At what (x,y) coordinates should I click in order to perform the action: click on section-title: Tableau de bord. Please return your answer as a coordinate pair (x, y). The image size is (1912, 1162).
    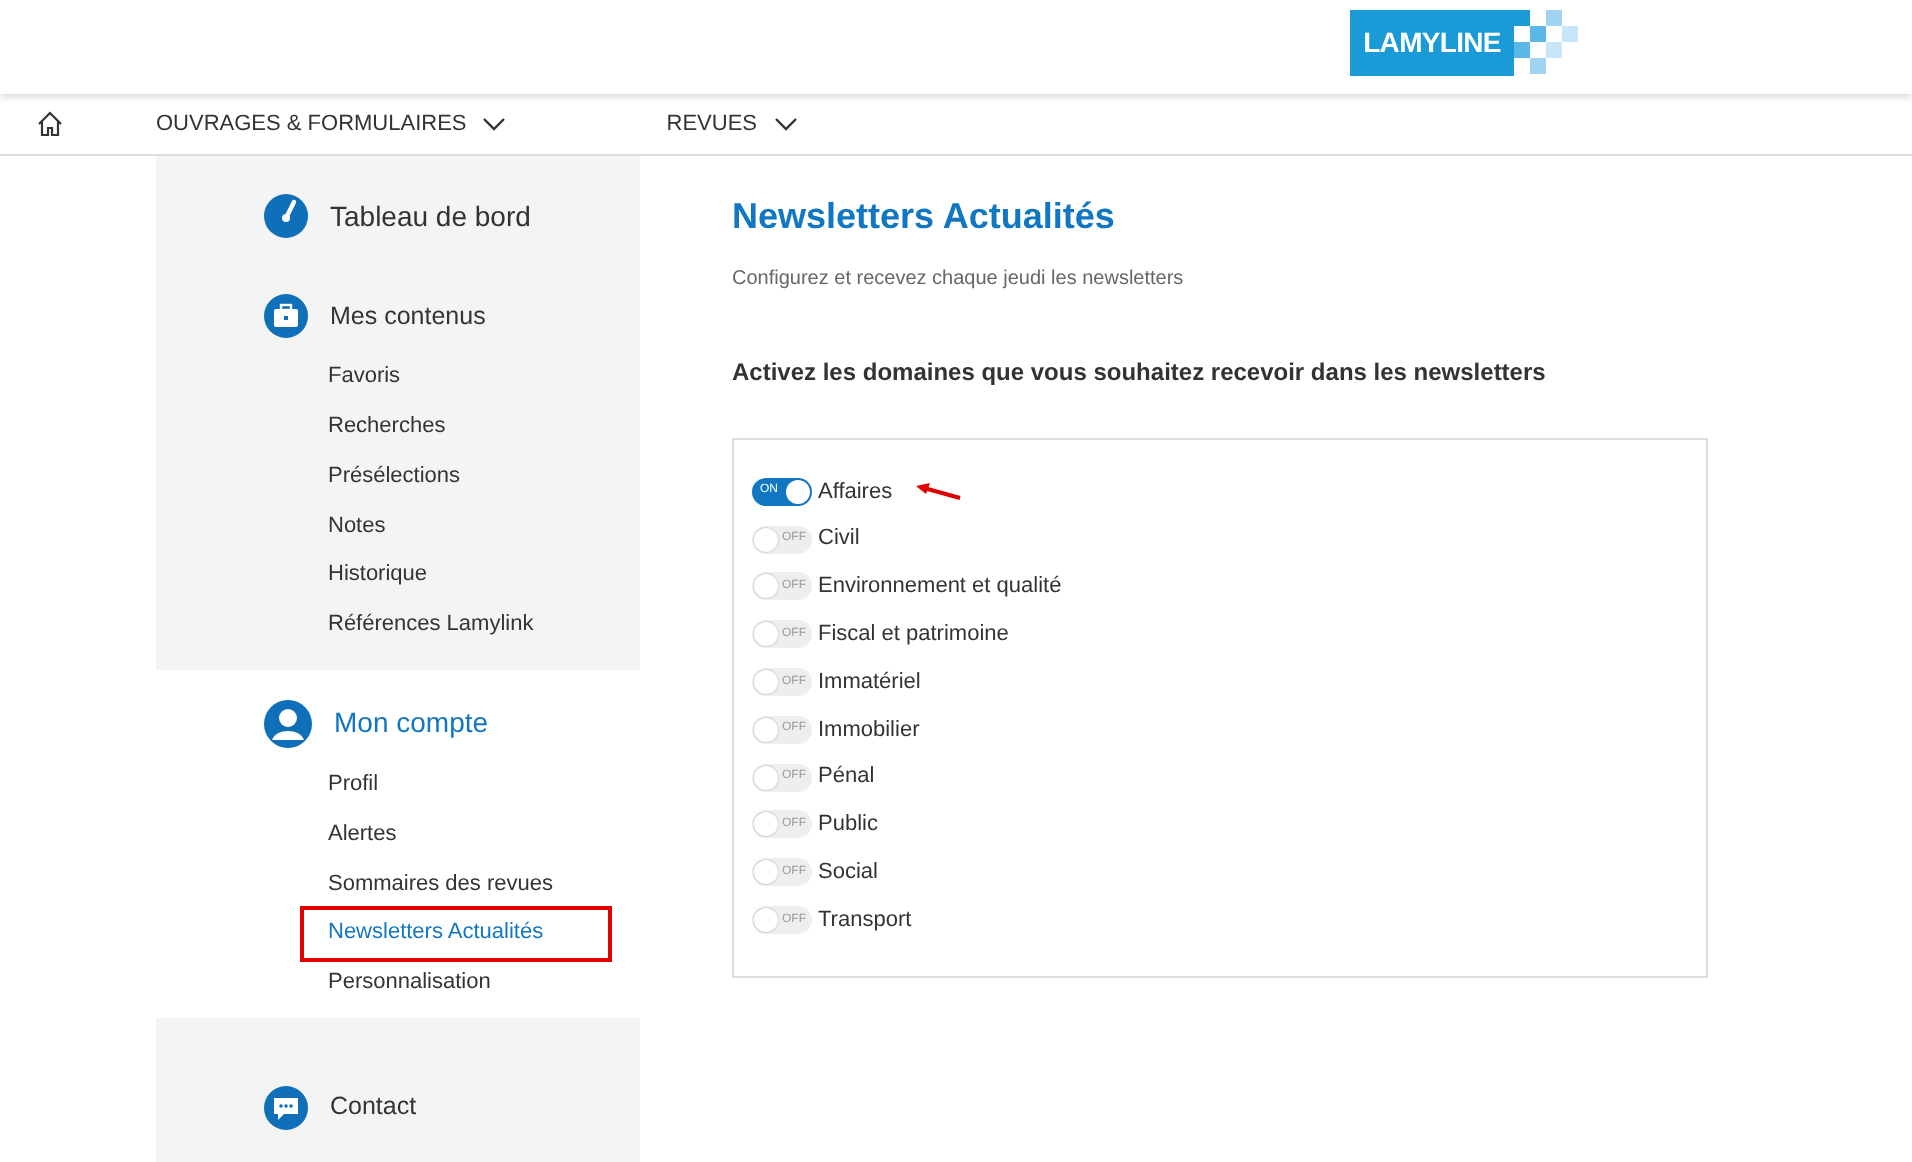
    Looking at the image, I should click on (430, 216).